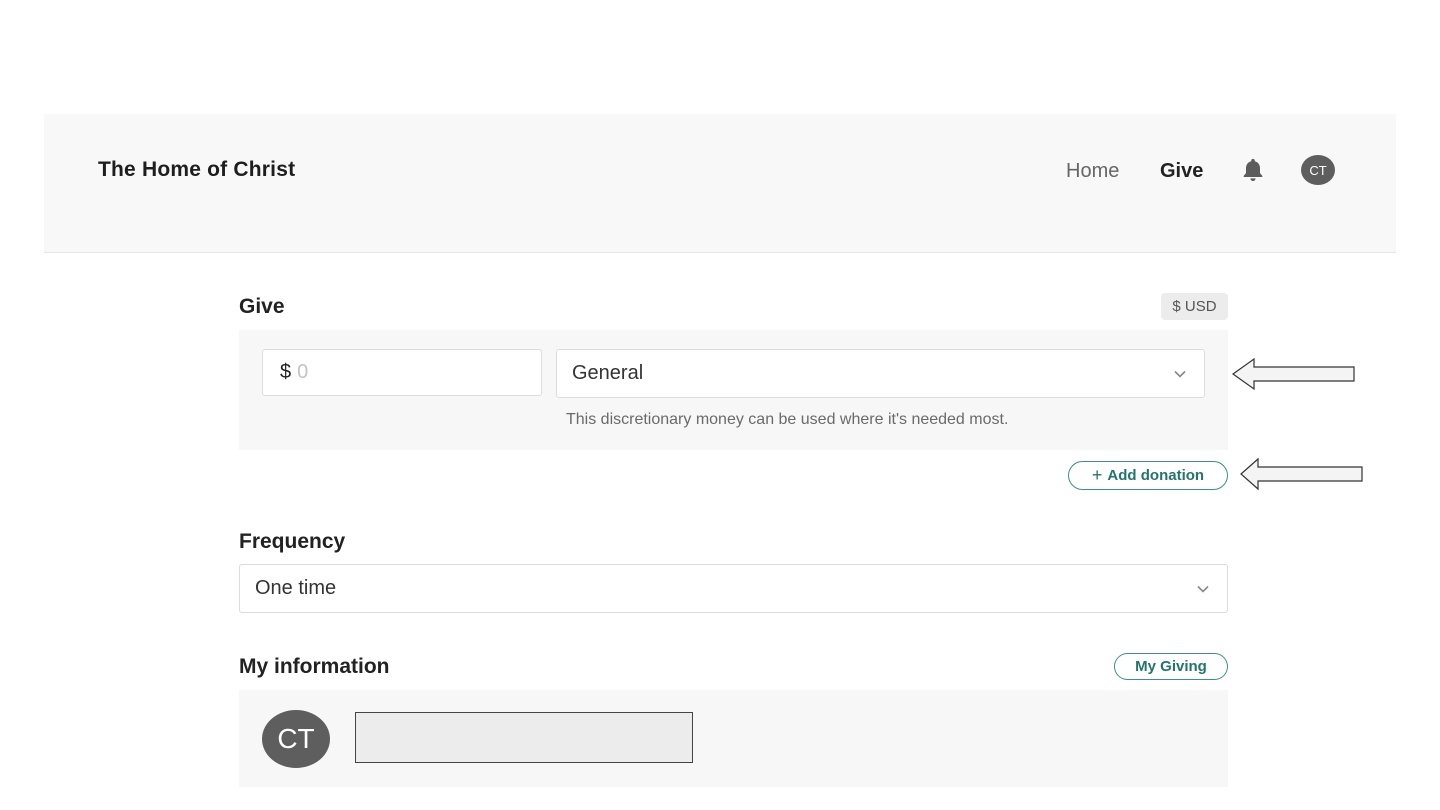  I want to click on fund-select-value: General, so click(608, 373).